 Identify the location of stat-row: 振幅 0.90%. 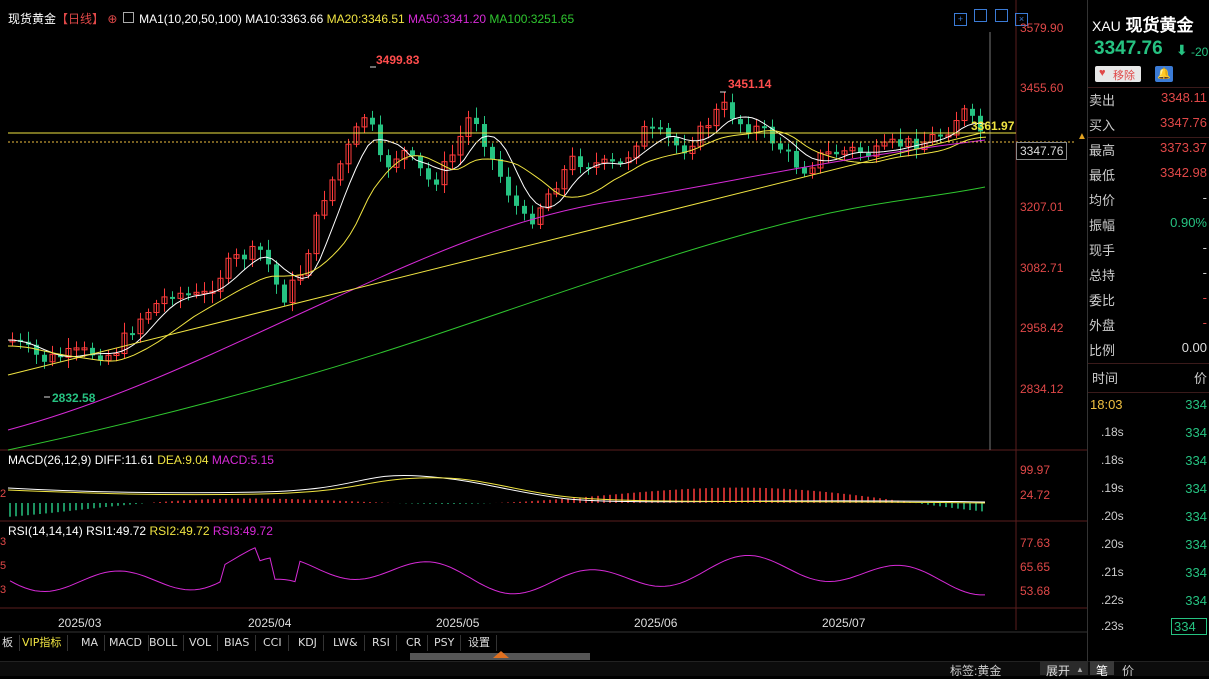
(1149, 227).